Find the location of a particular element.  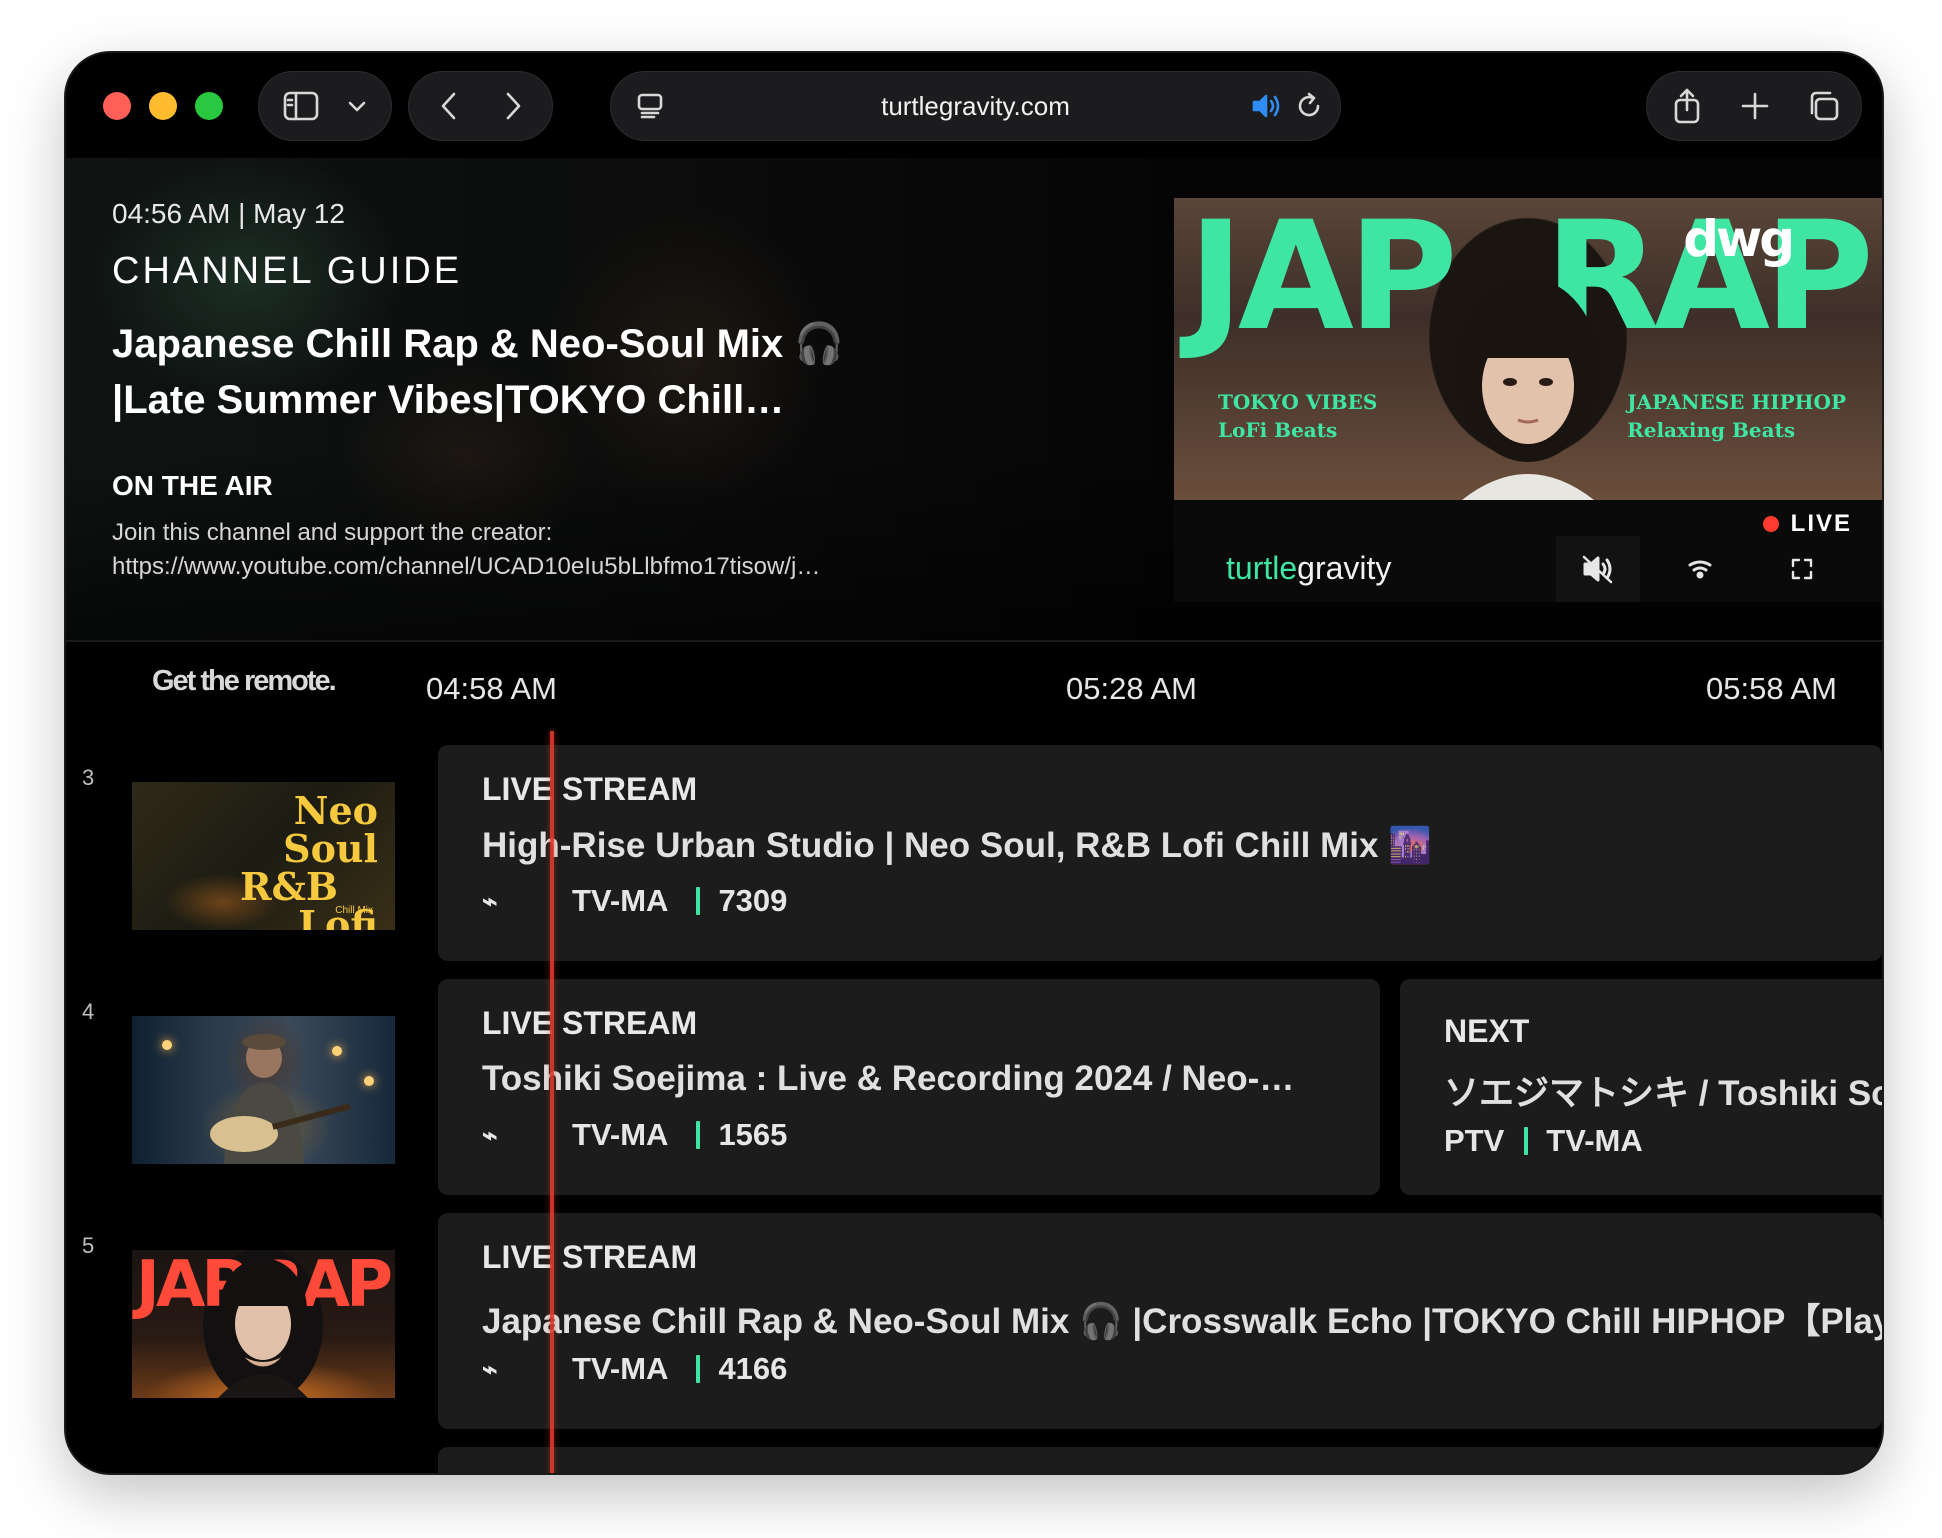

live-dot is located at coordinates (1770, 524).